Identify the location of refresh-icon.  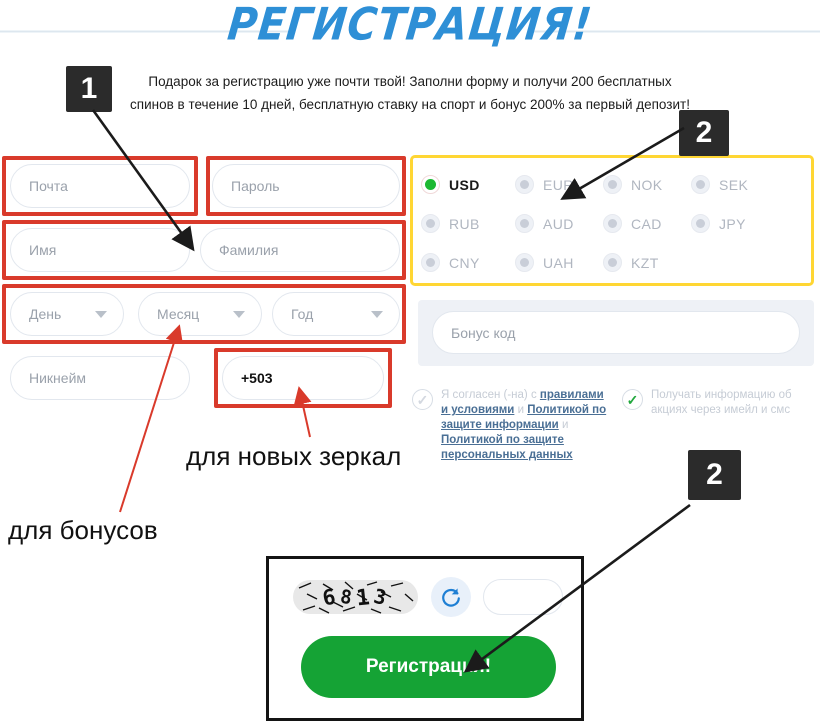
(451, 597).